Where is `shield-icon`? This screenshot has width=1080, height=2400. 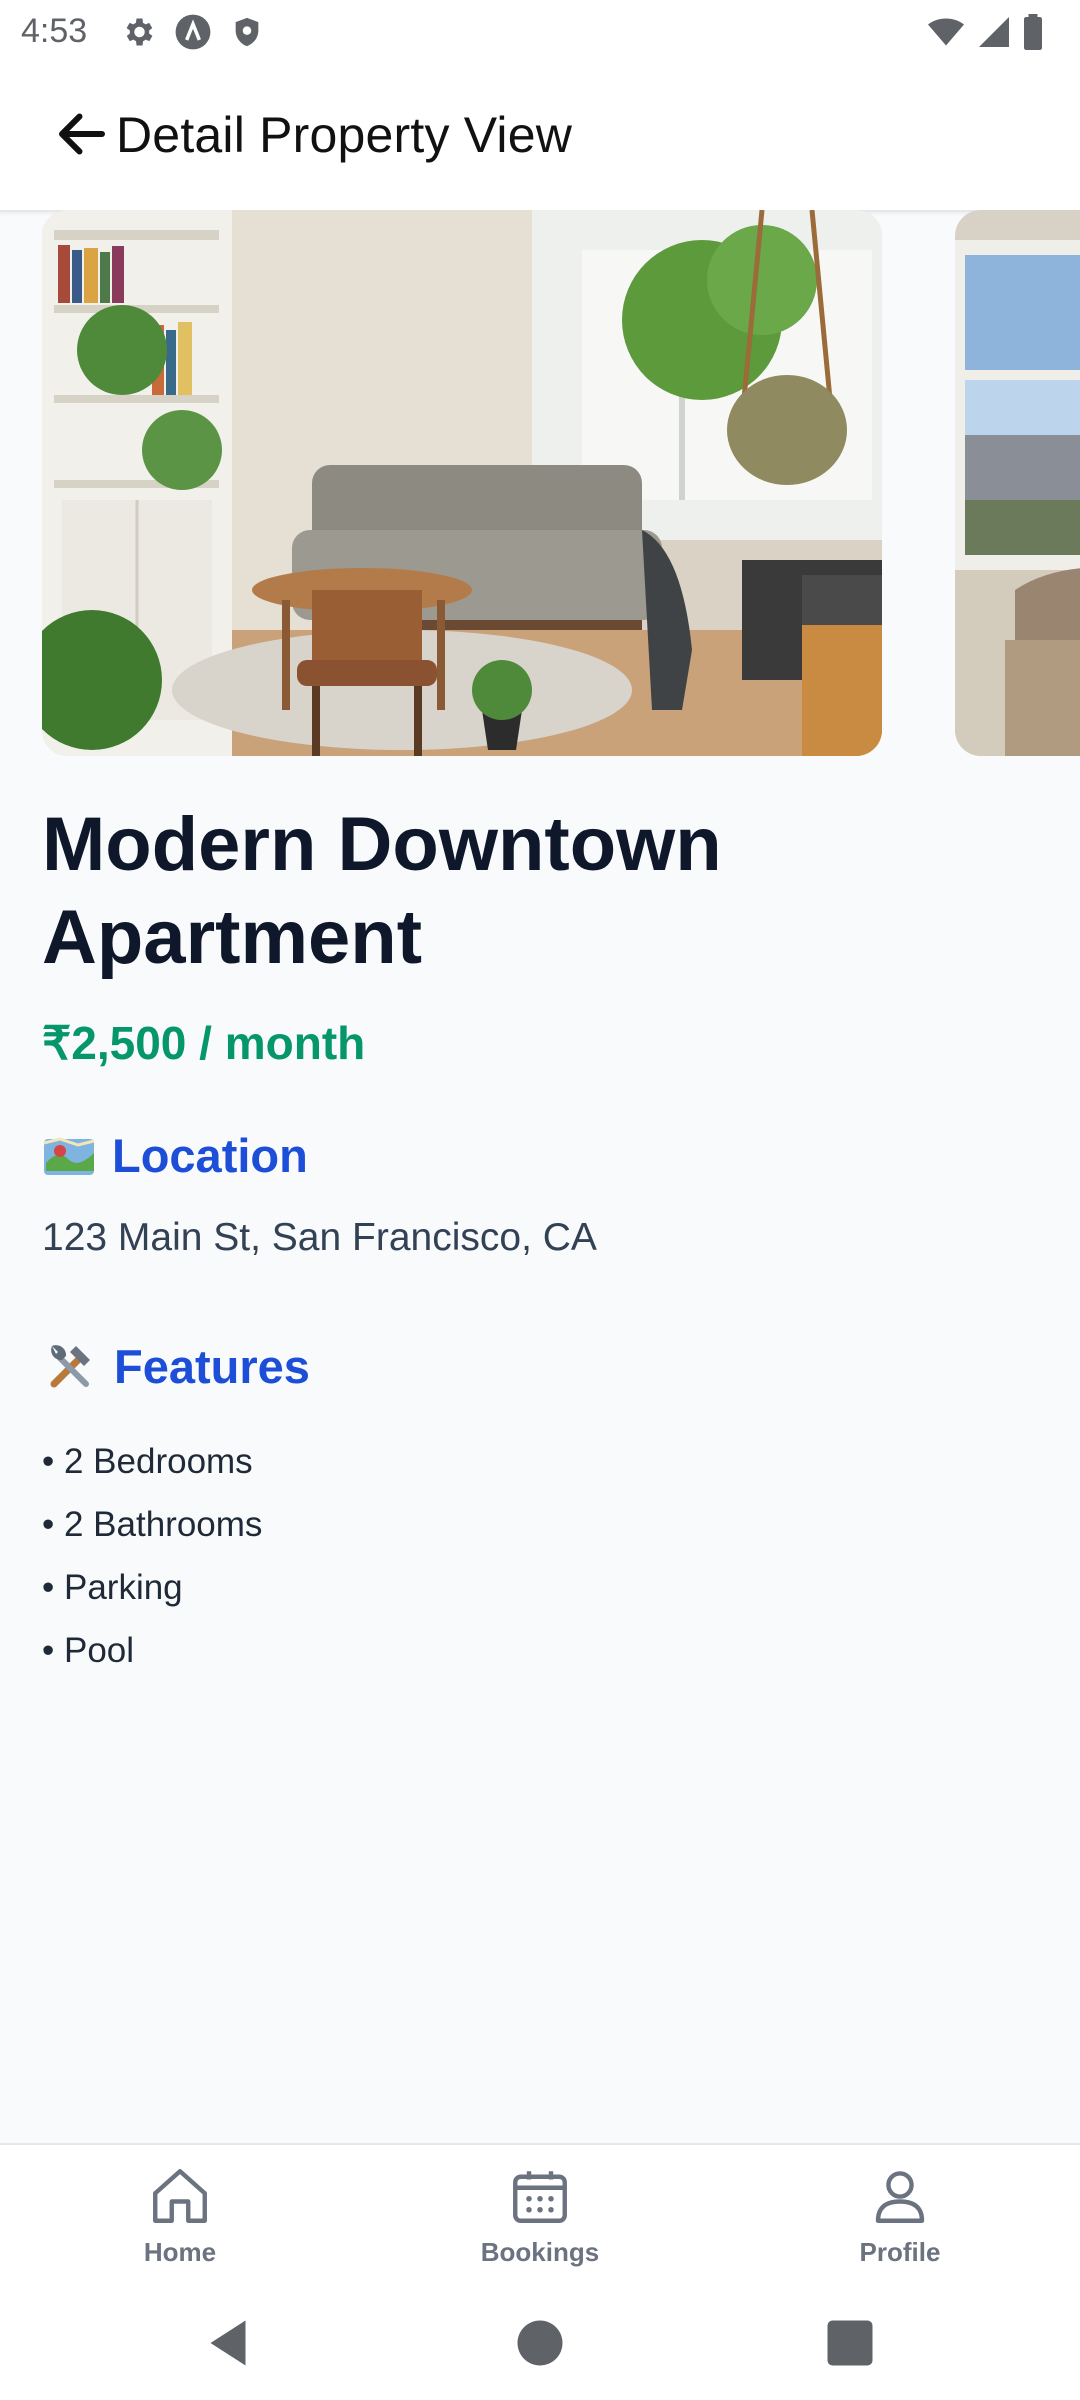 shield-icon is located at coordinates (247, 32).